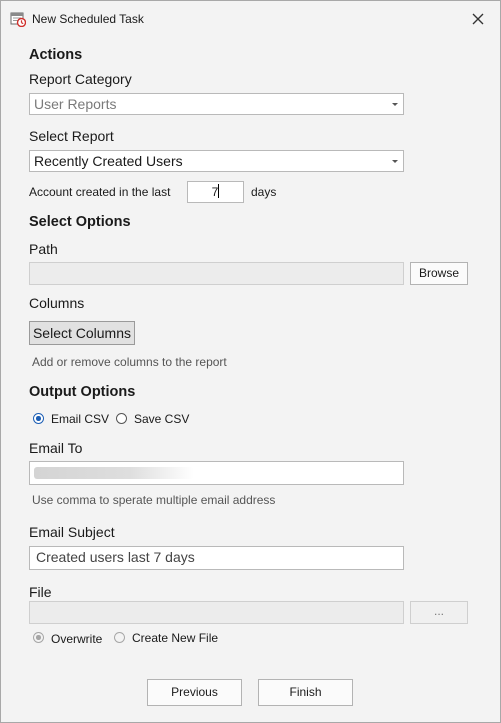 Image resolution: width=501 pixels, height=723 pixels. I want to click on window-title: New Scheduled Task, so click(88, 19).